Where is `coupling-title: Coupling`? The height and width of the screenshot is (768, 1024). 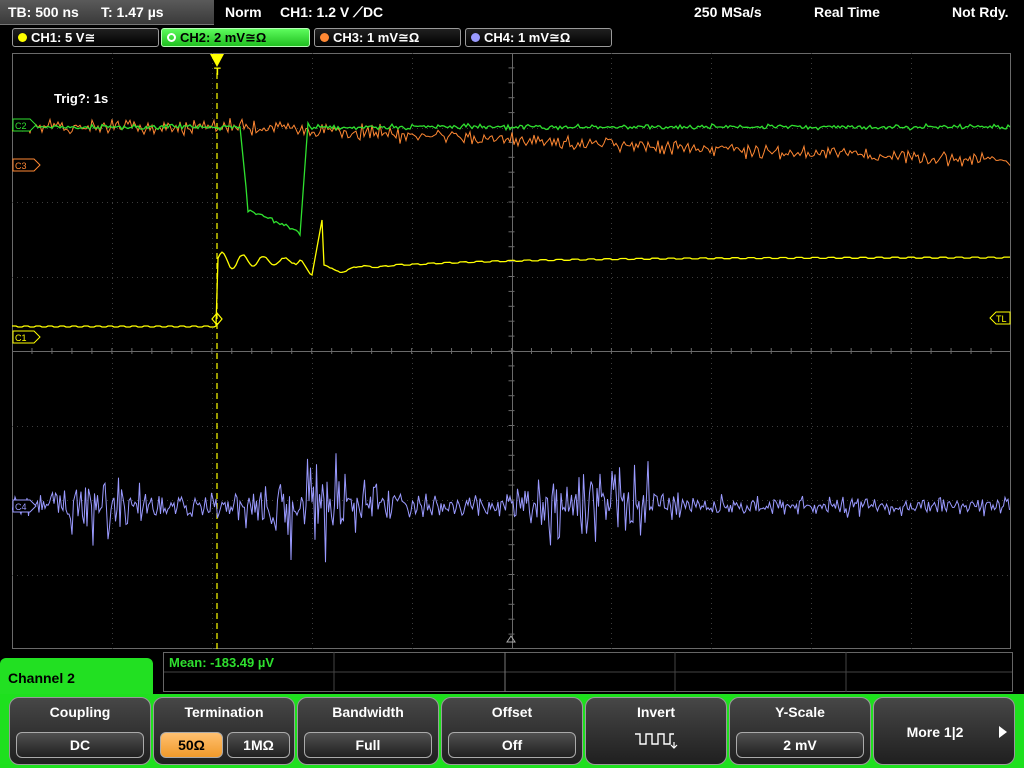 coupling-title: Coupling is located at coordinates (80, 712).